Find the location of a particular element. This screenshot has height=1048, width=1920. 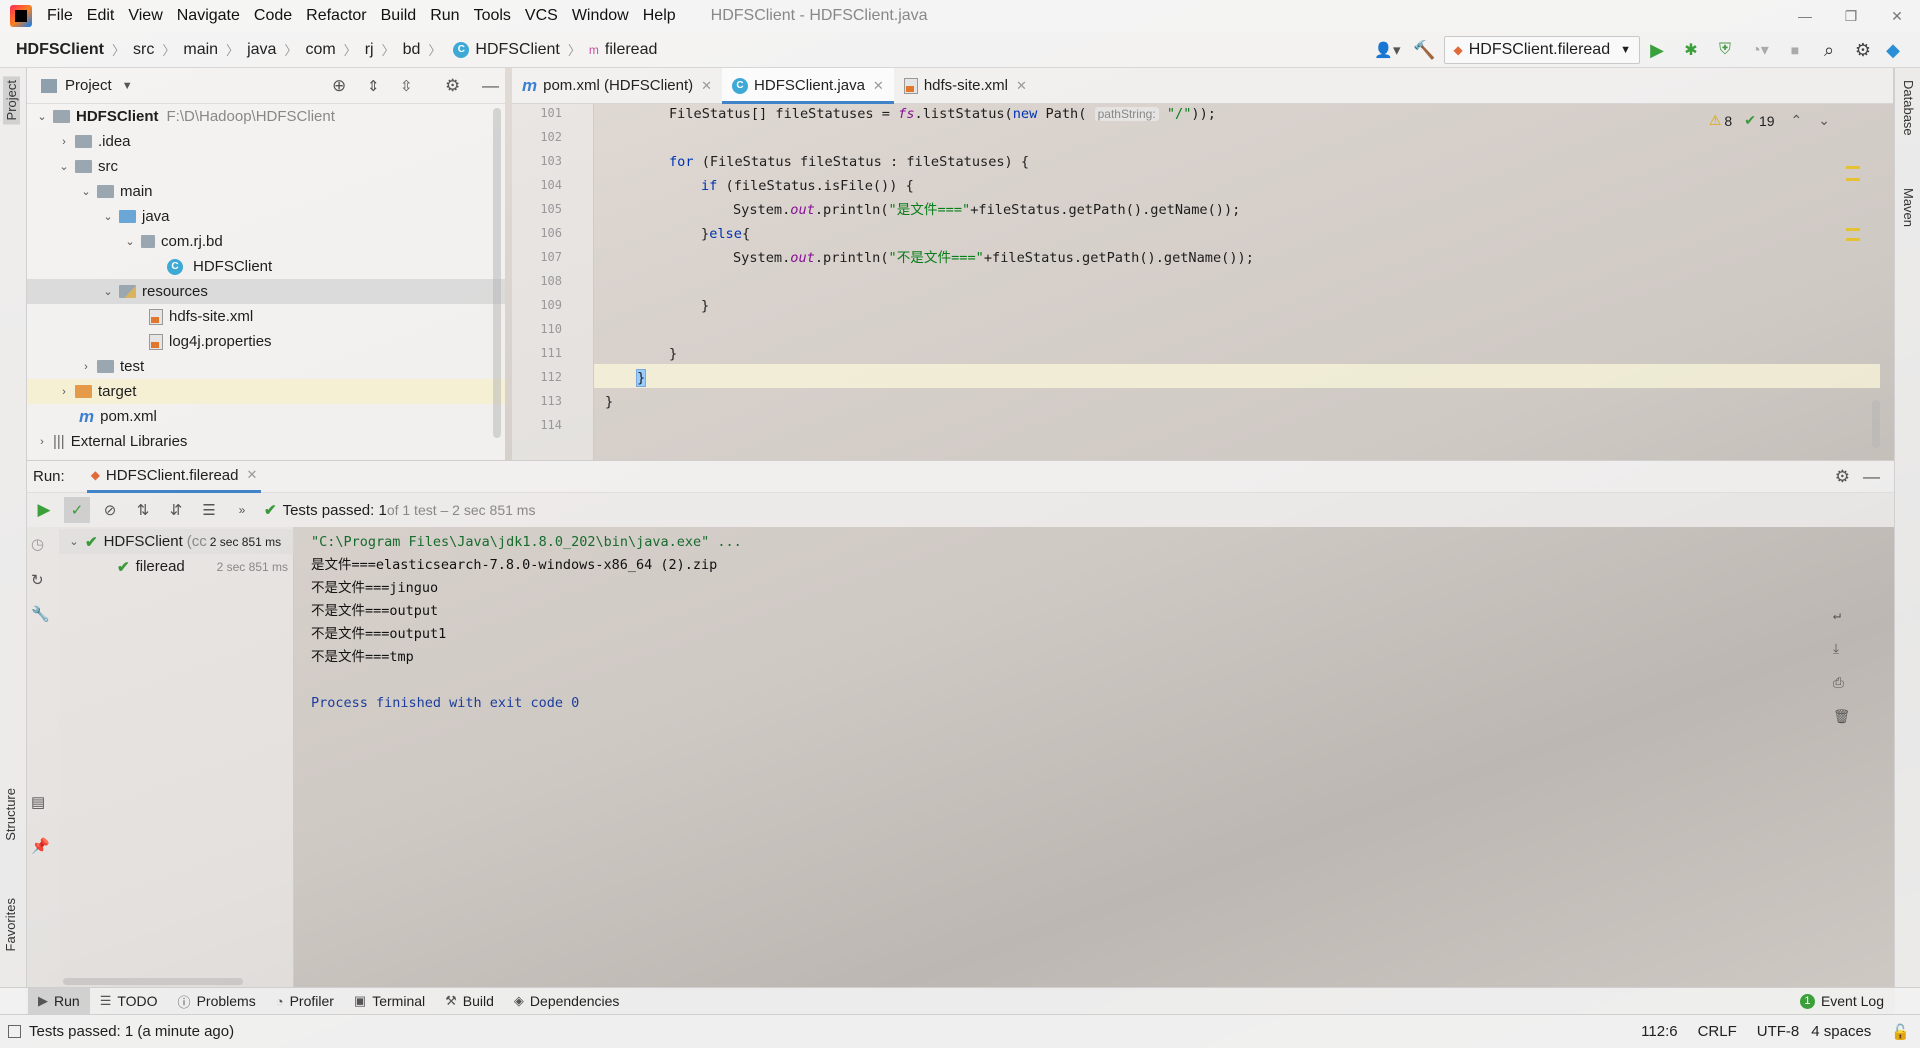

line-separator: CRLF is located at coordinates (1717, 1031).